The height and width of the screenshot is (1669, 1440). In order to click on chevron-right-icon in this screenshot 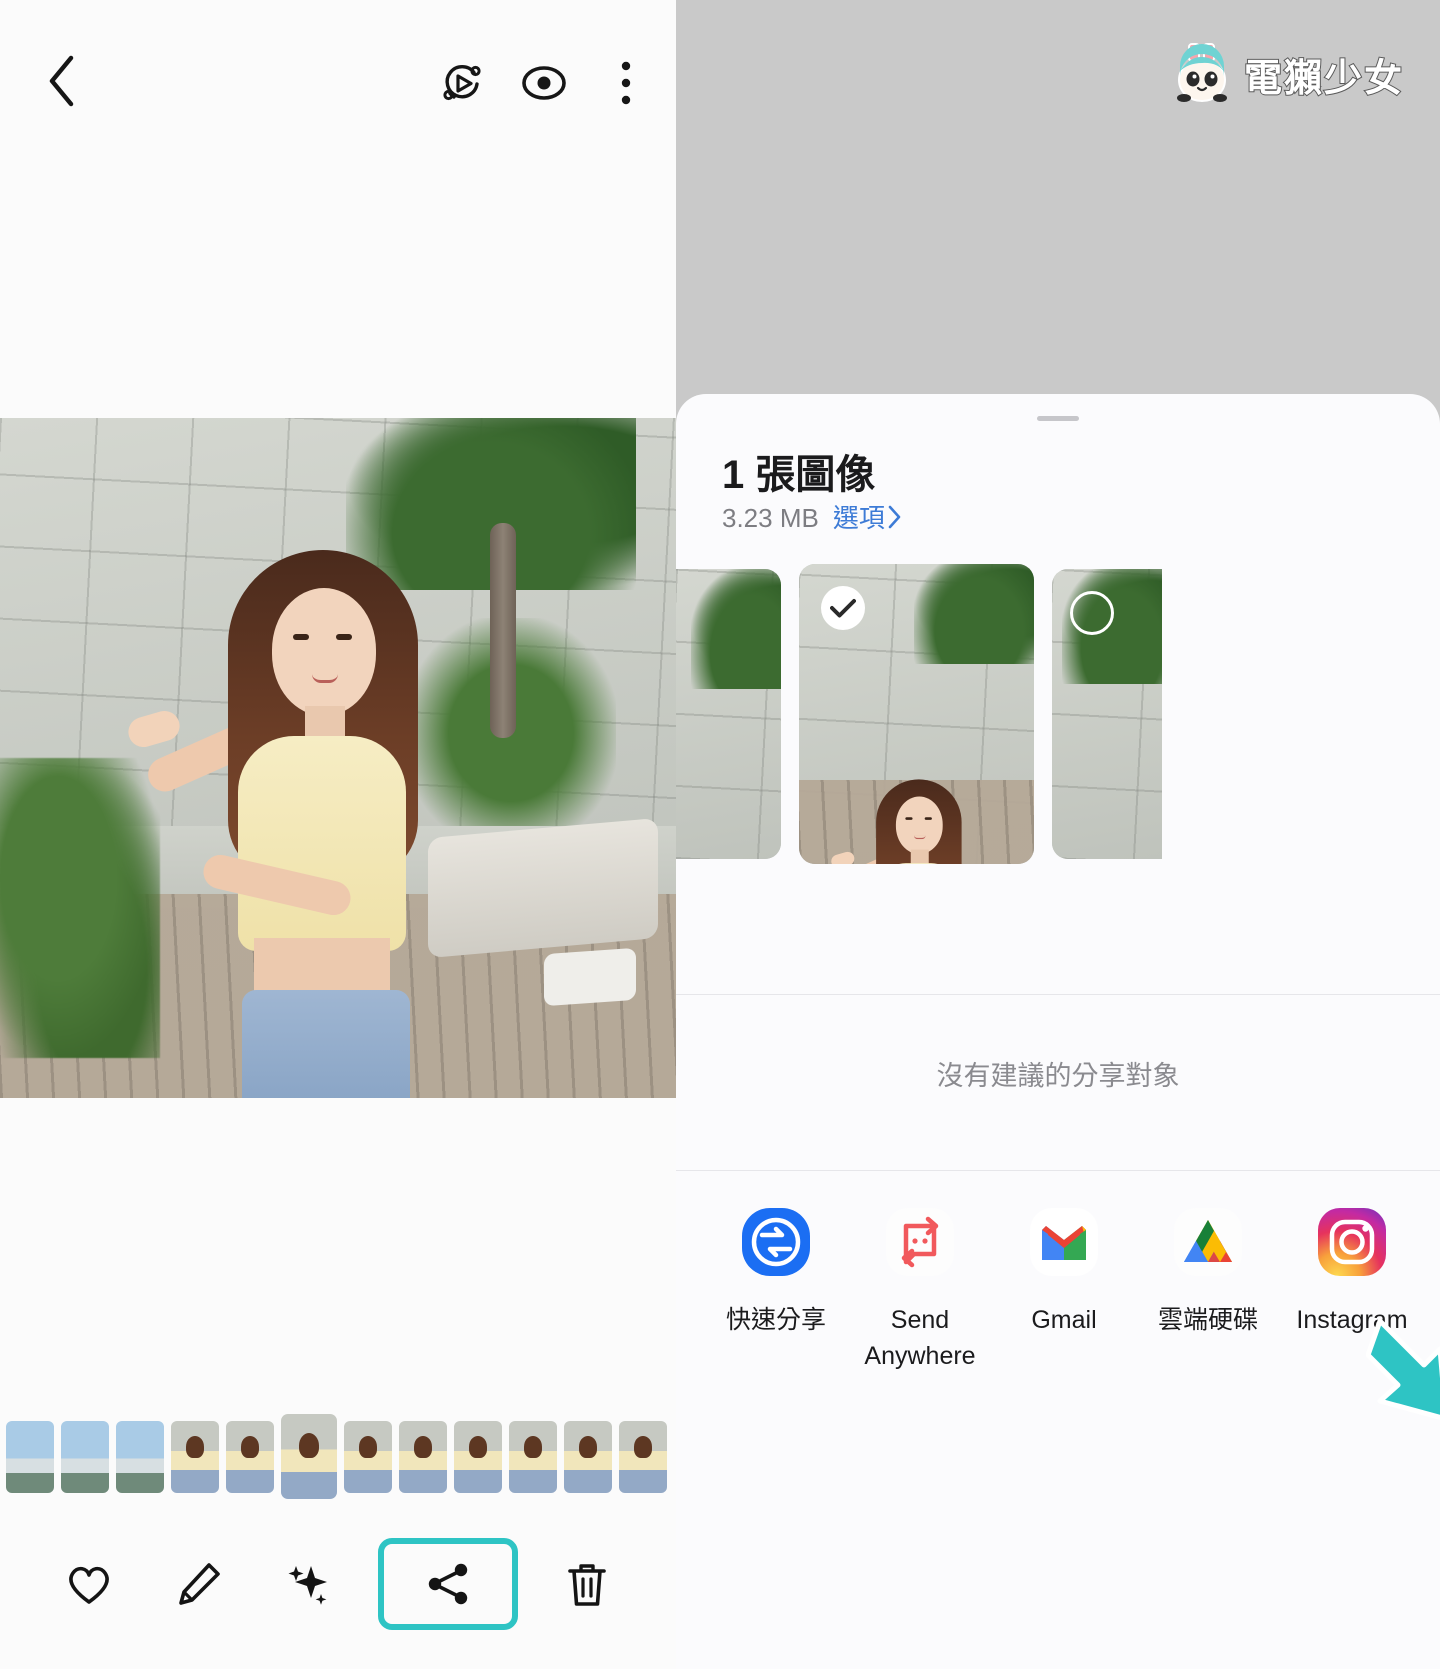, I will do `click(894, 516)`.